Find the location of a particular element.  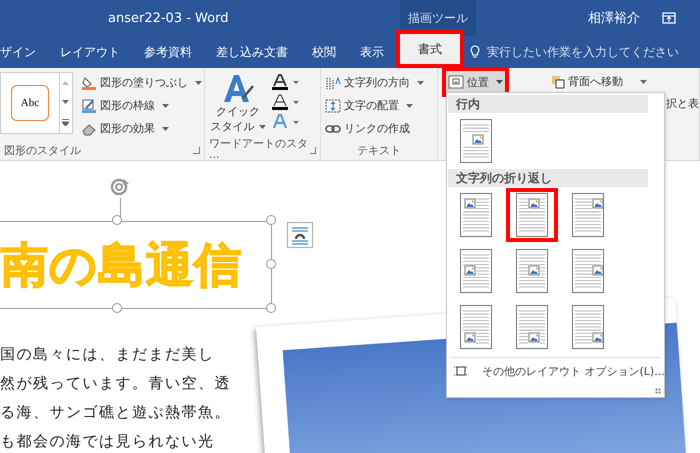

quick-styles-button: クイック スタイル is located at coordinates (238, 103).